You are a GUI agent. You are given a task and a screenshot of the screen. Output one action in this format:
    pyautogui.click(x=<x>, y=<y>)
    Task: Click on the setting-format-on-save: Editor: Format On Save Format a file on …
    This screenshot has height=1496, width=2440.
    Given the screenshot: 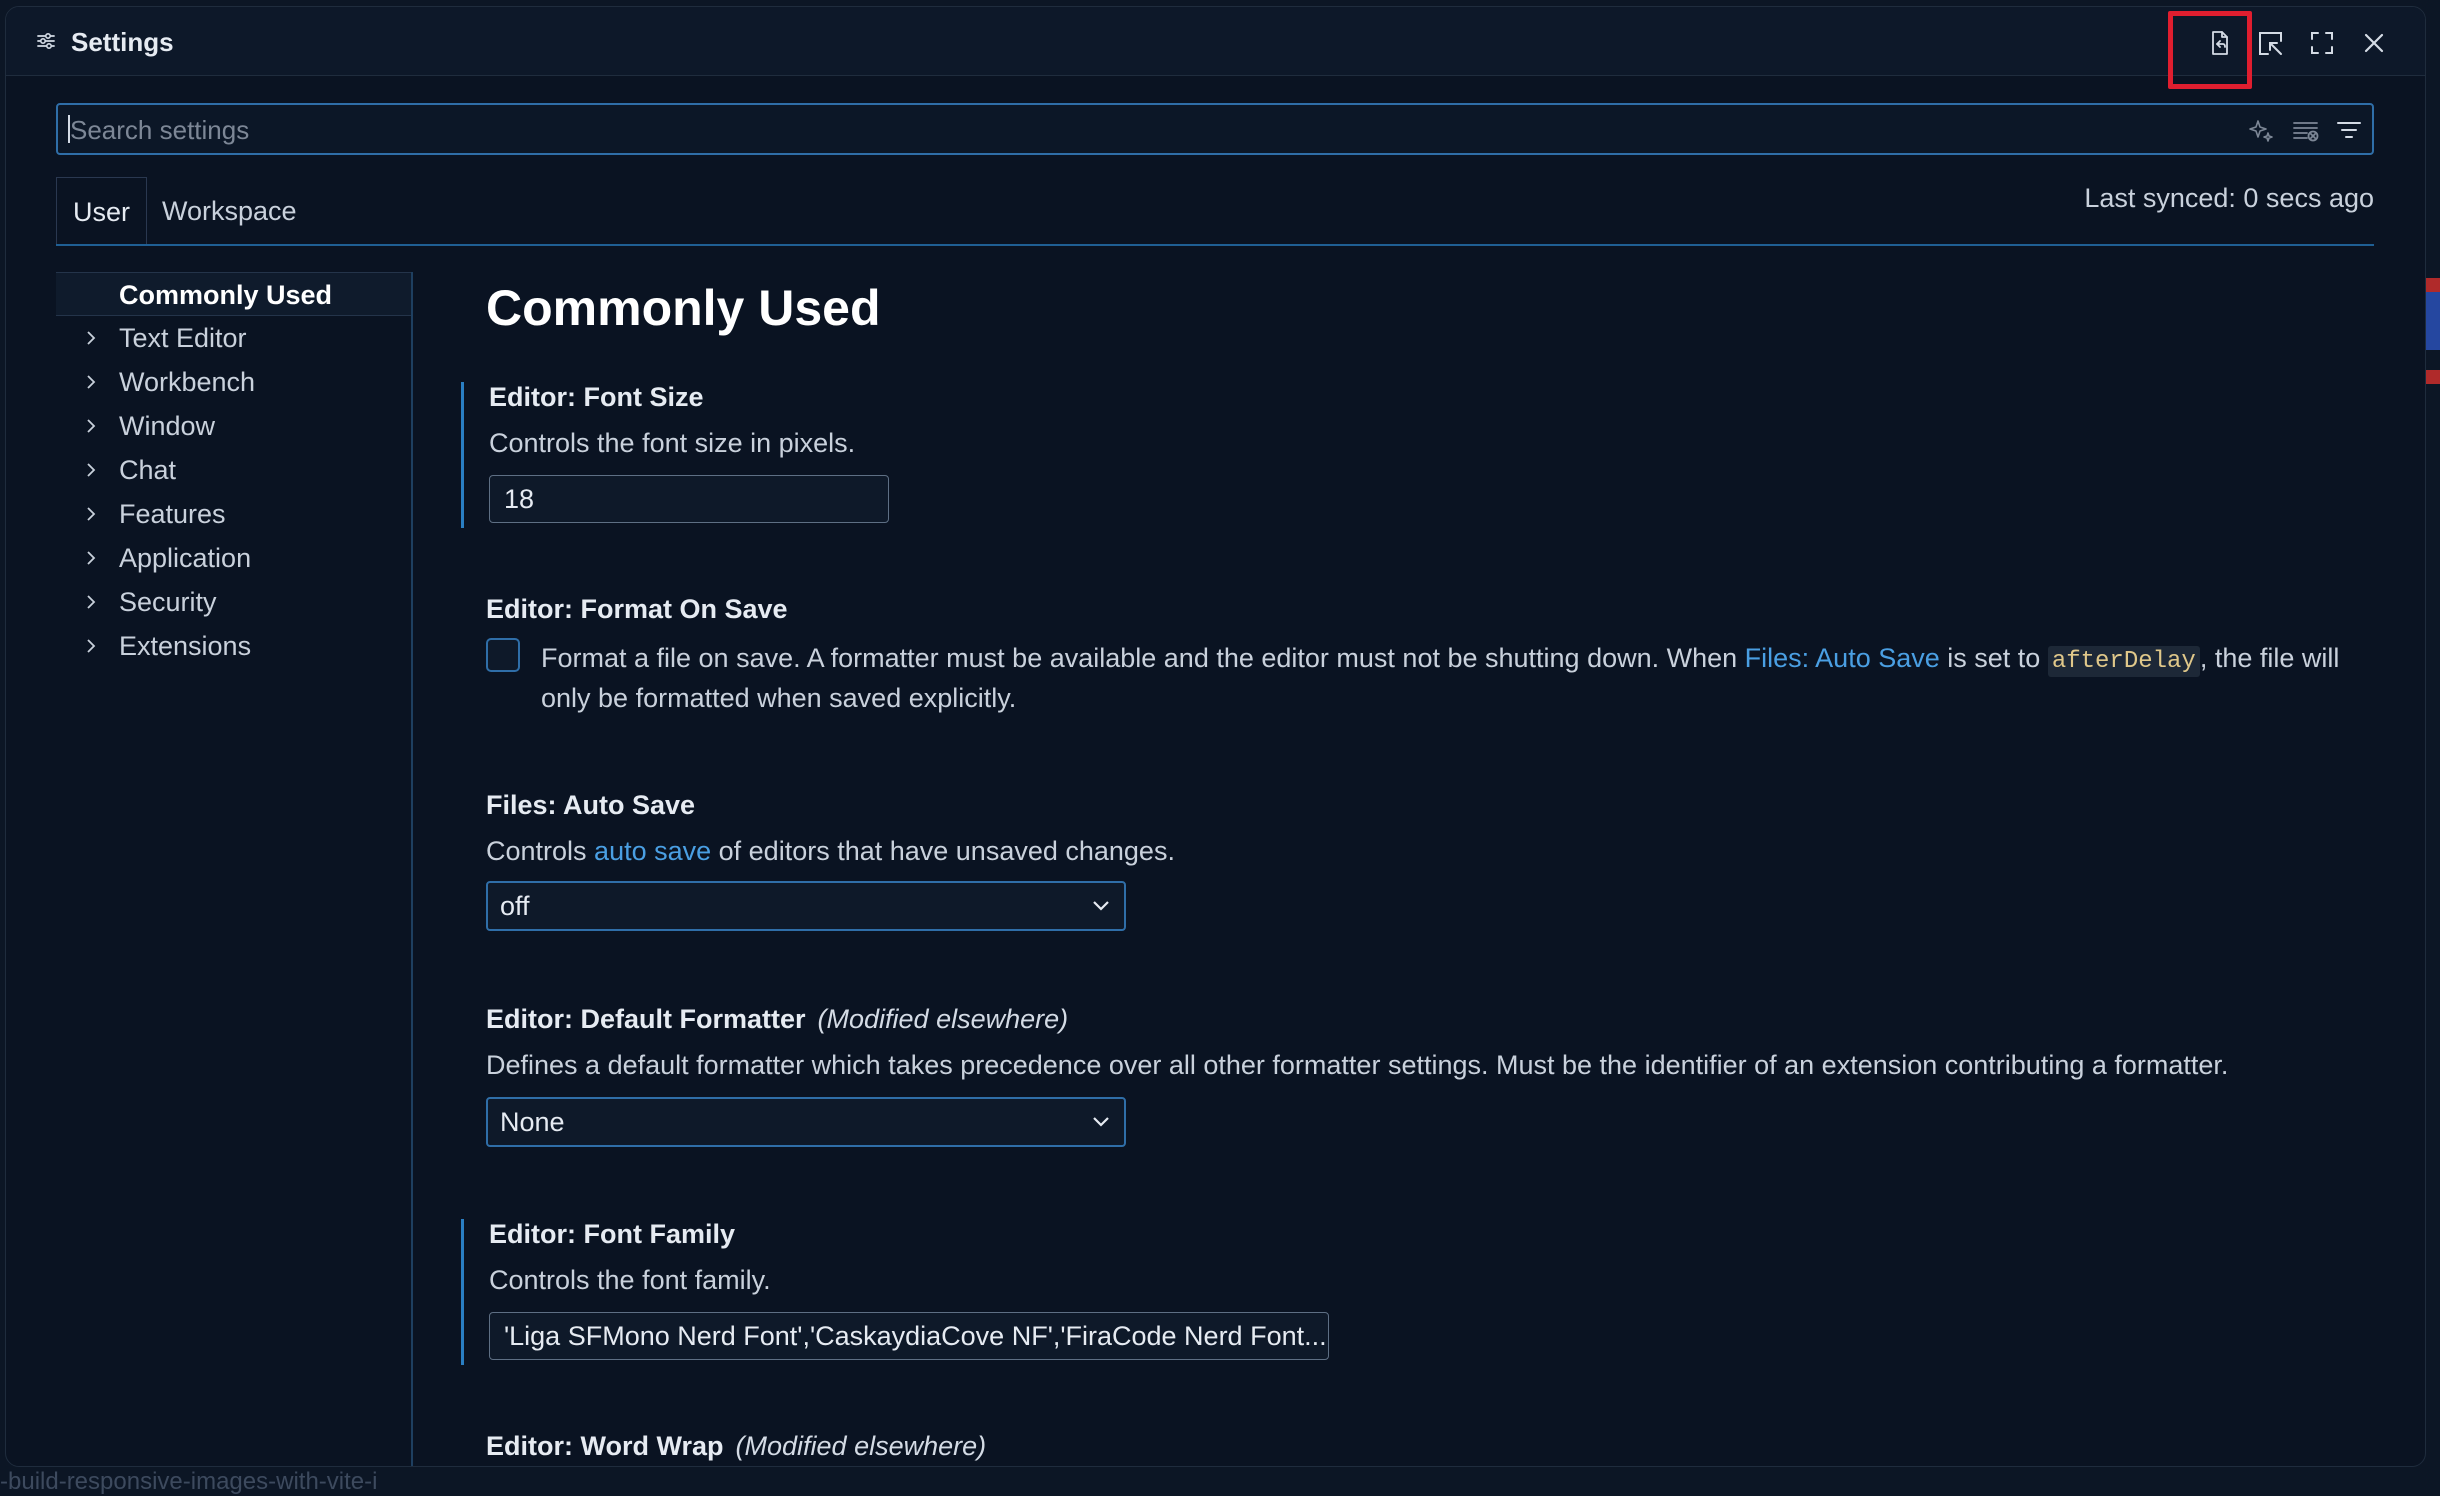 What is the action you would take?
    pyautogui.click(x=1411, y=659)
    